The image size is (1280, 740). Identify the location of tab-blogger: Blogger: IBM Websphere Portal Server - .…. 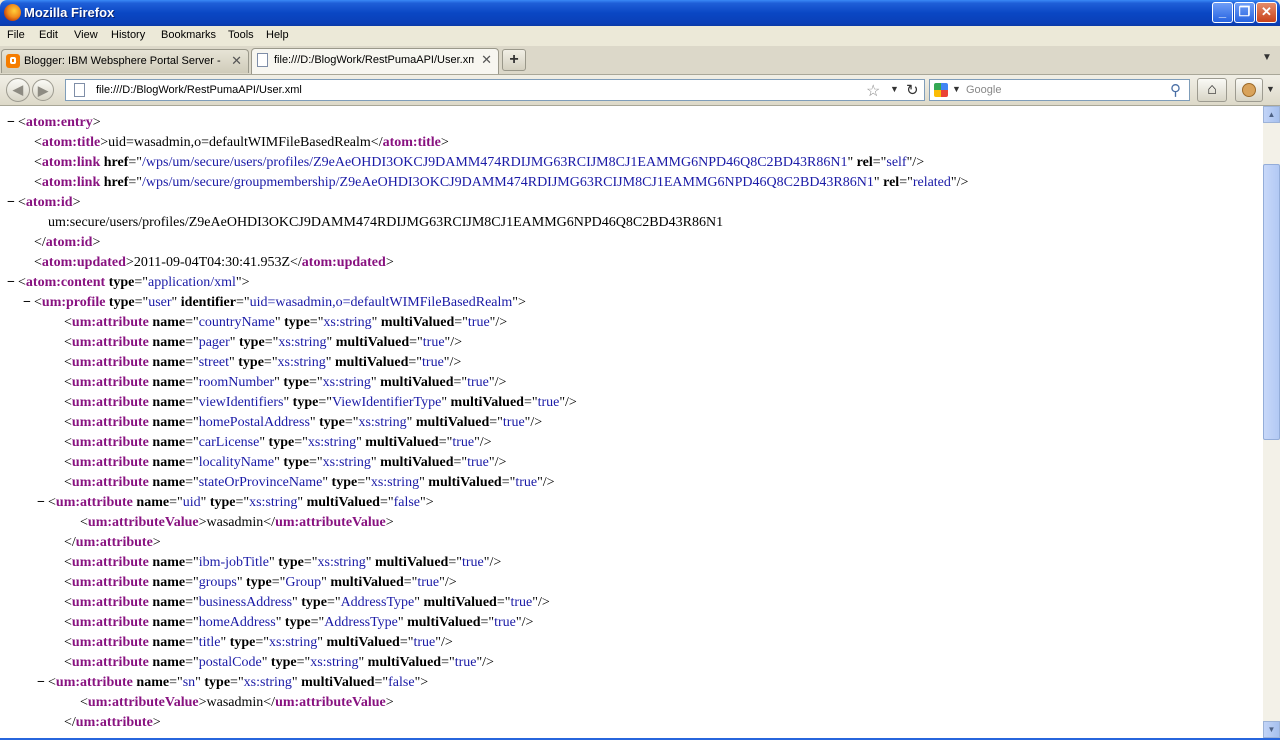
(125, 61).